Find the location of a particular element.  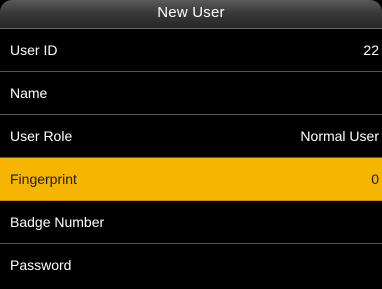

menu-item-label: User ID is located at coordinates (34, 50).